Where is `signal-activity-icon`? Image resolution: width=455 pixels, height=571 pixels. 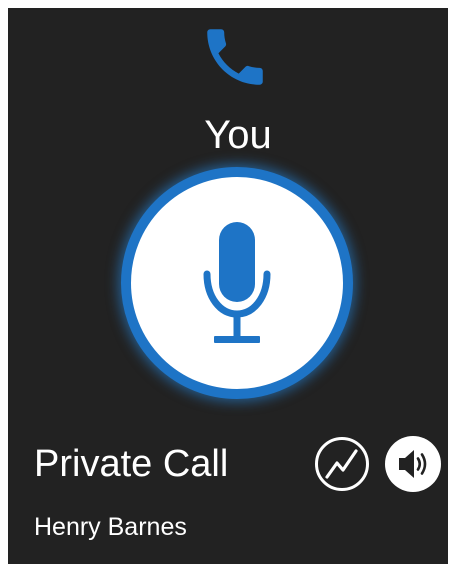 signal-activity-icon is located at coordinates (342, 464).